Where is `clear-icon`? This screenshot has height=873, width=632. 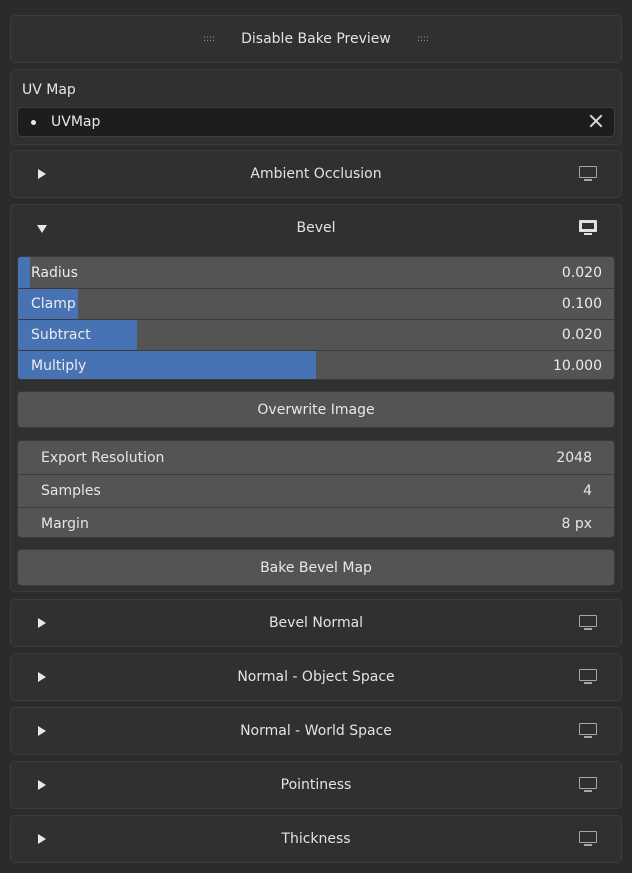
clear-icon is located at coordinates (596, 121).